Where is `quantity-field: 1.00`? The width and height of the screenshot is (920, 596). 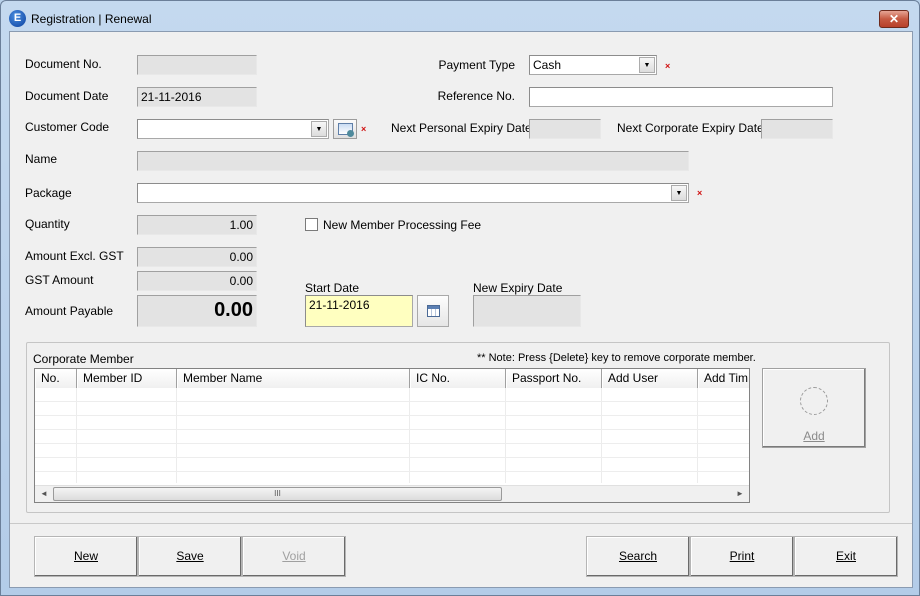 quantity-field: 1.00 is located at coordinates (197, 225).